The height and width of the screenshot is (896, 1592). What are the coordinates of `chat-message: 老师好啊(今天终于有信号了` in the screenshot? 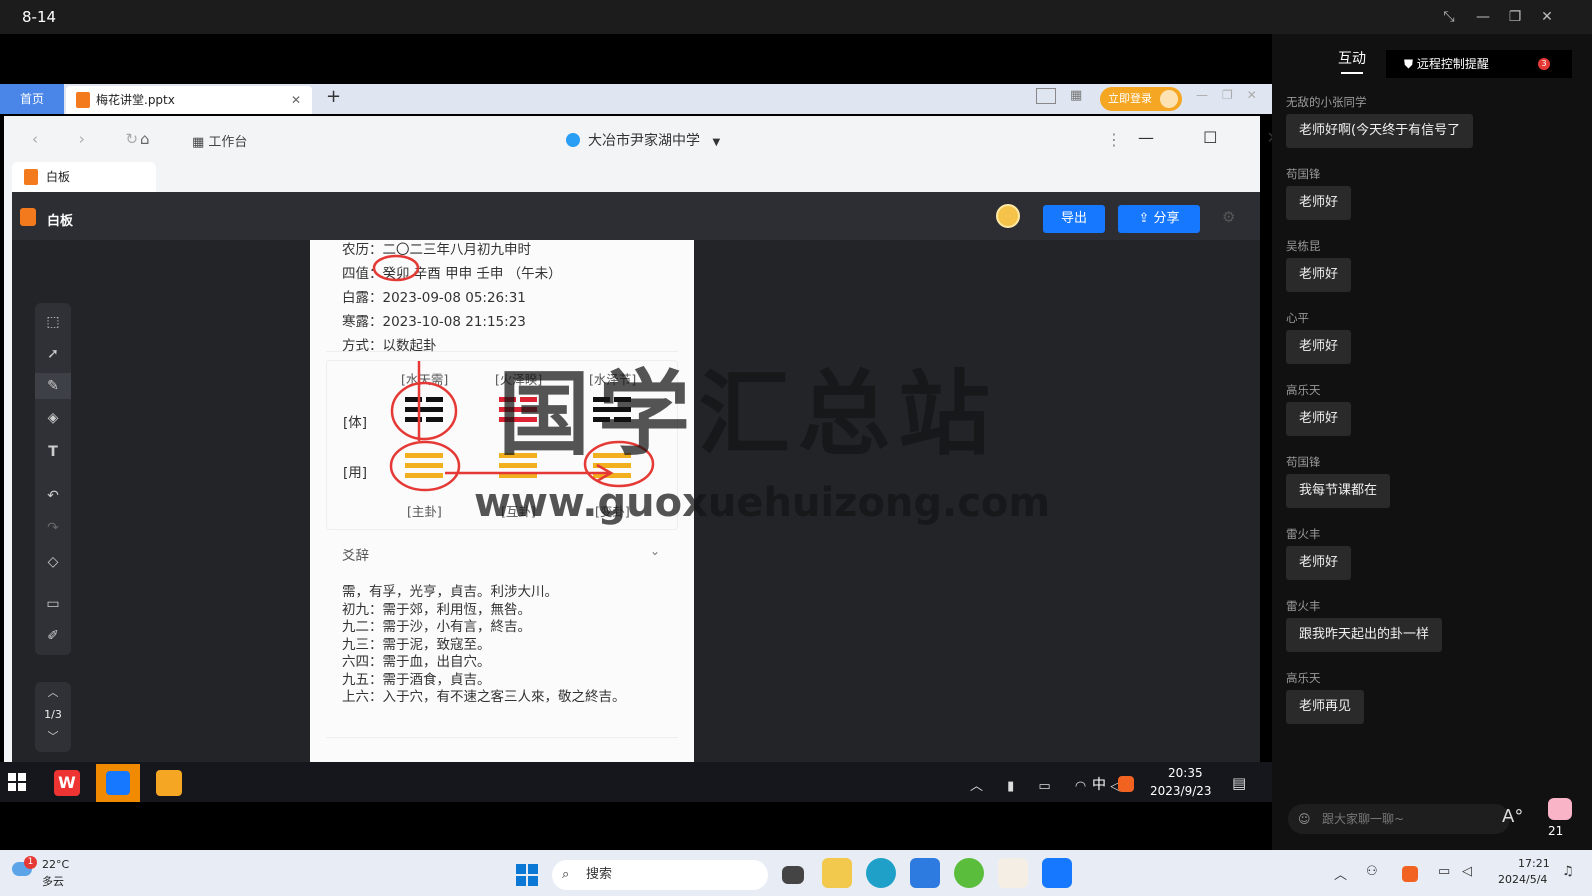 It's located at (1380, 131).